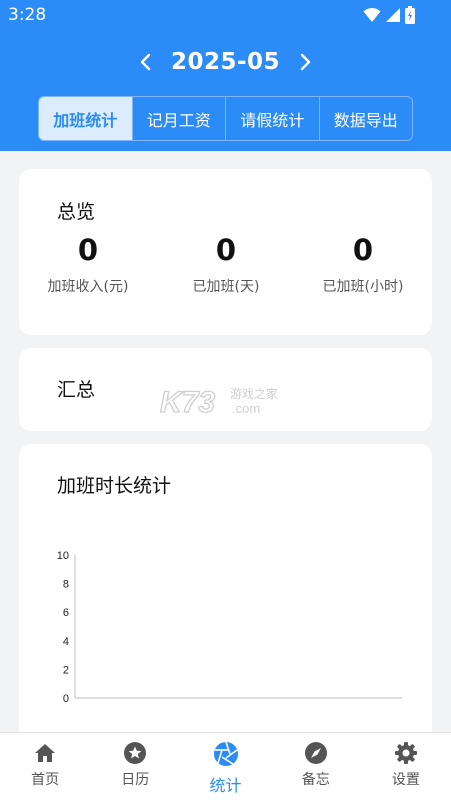  I want to click on y-tick-label: 10, so click(63, 556).